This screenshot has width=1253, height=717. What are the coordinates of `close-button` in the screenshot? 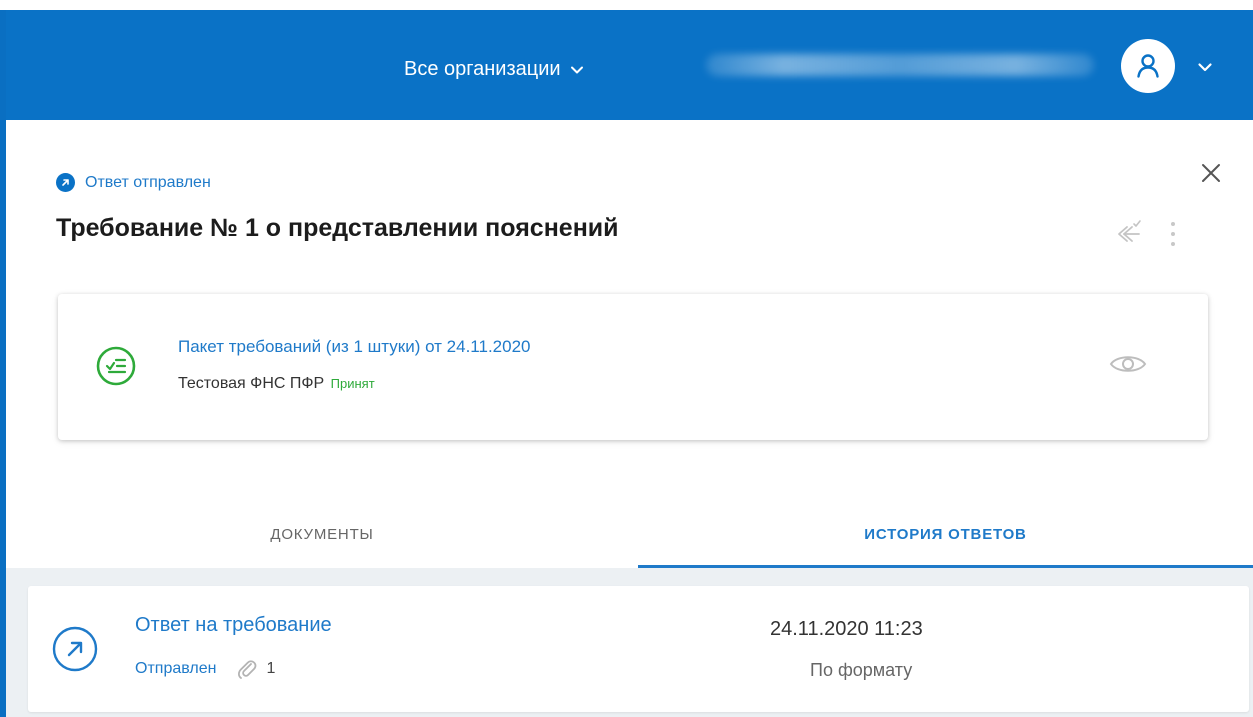 It's located at (1211, 173).